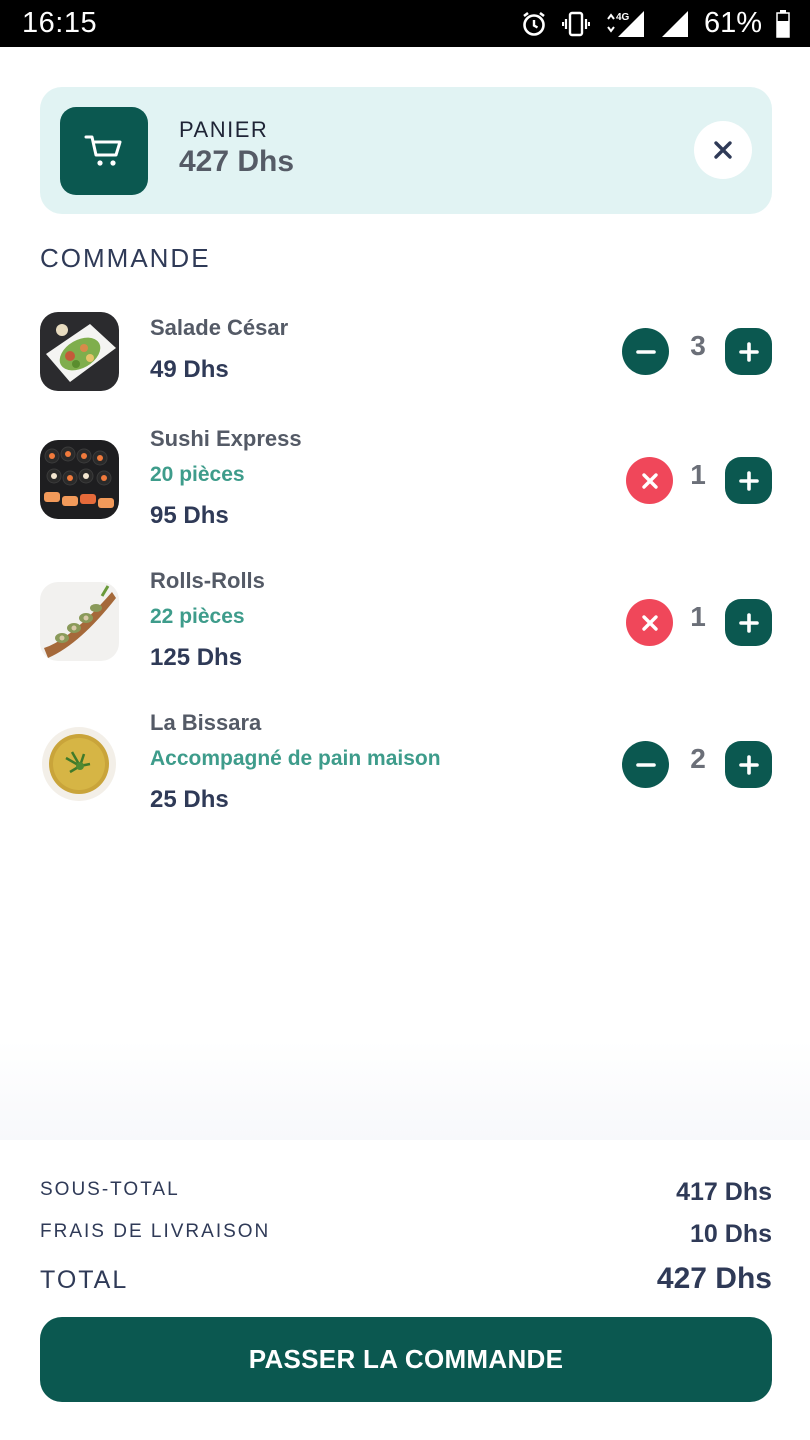 The image size is (810, 1440). I want to click on close-icon, so click(723, 150).